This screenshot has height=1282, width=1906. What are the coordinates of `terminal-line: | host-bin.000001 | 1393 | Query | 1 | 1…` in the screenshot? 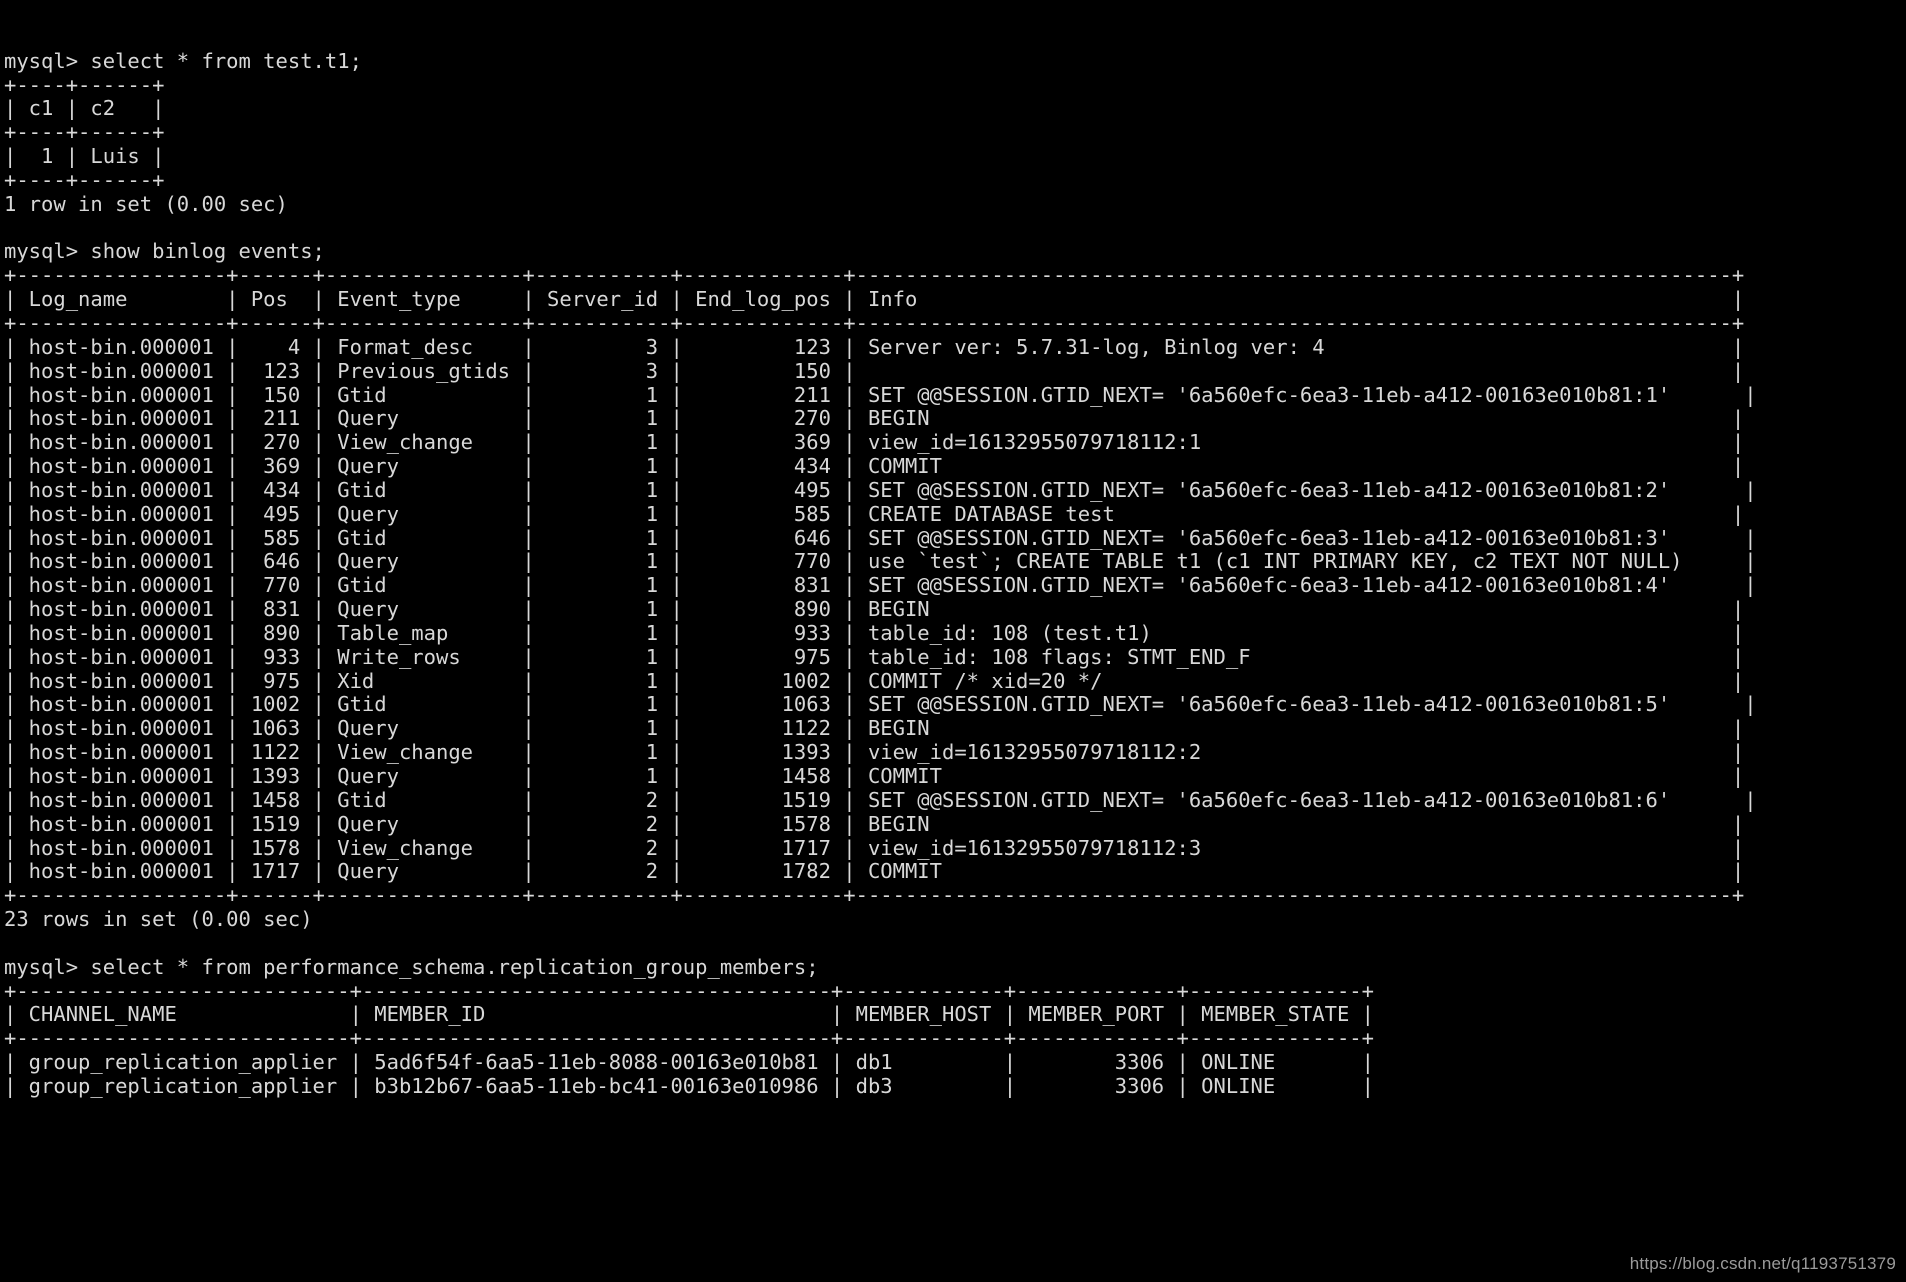 It's located at (874, 776).